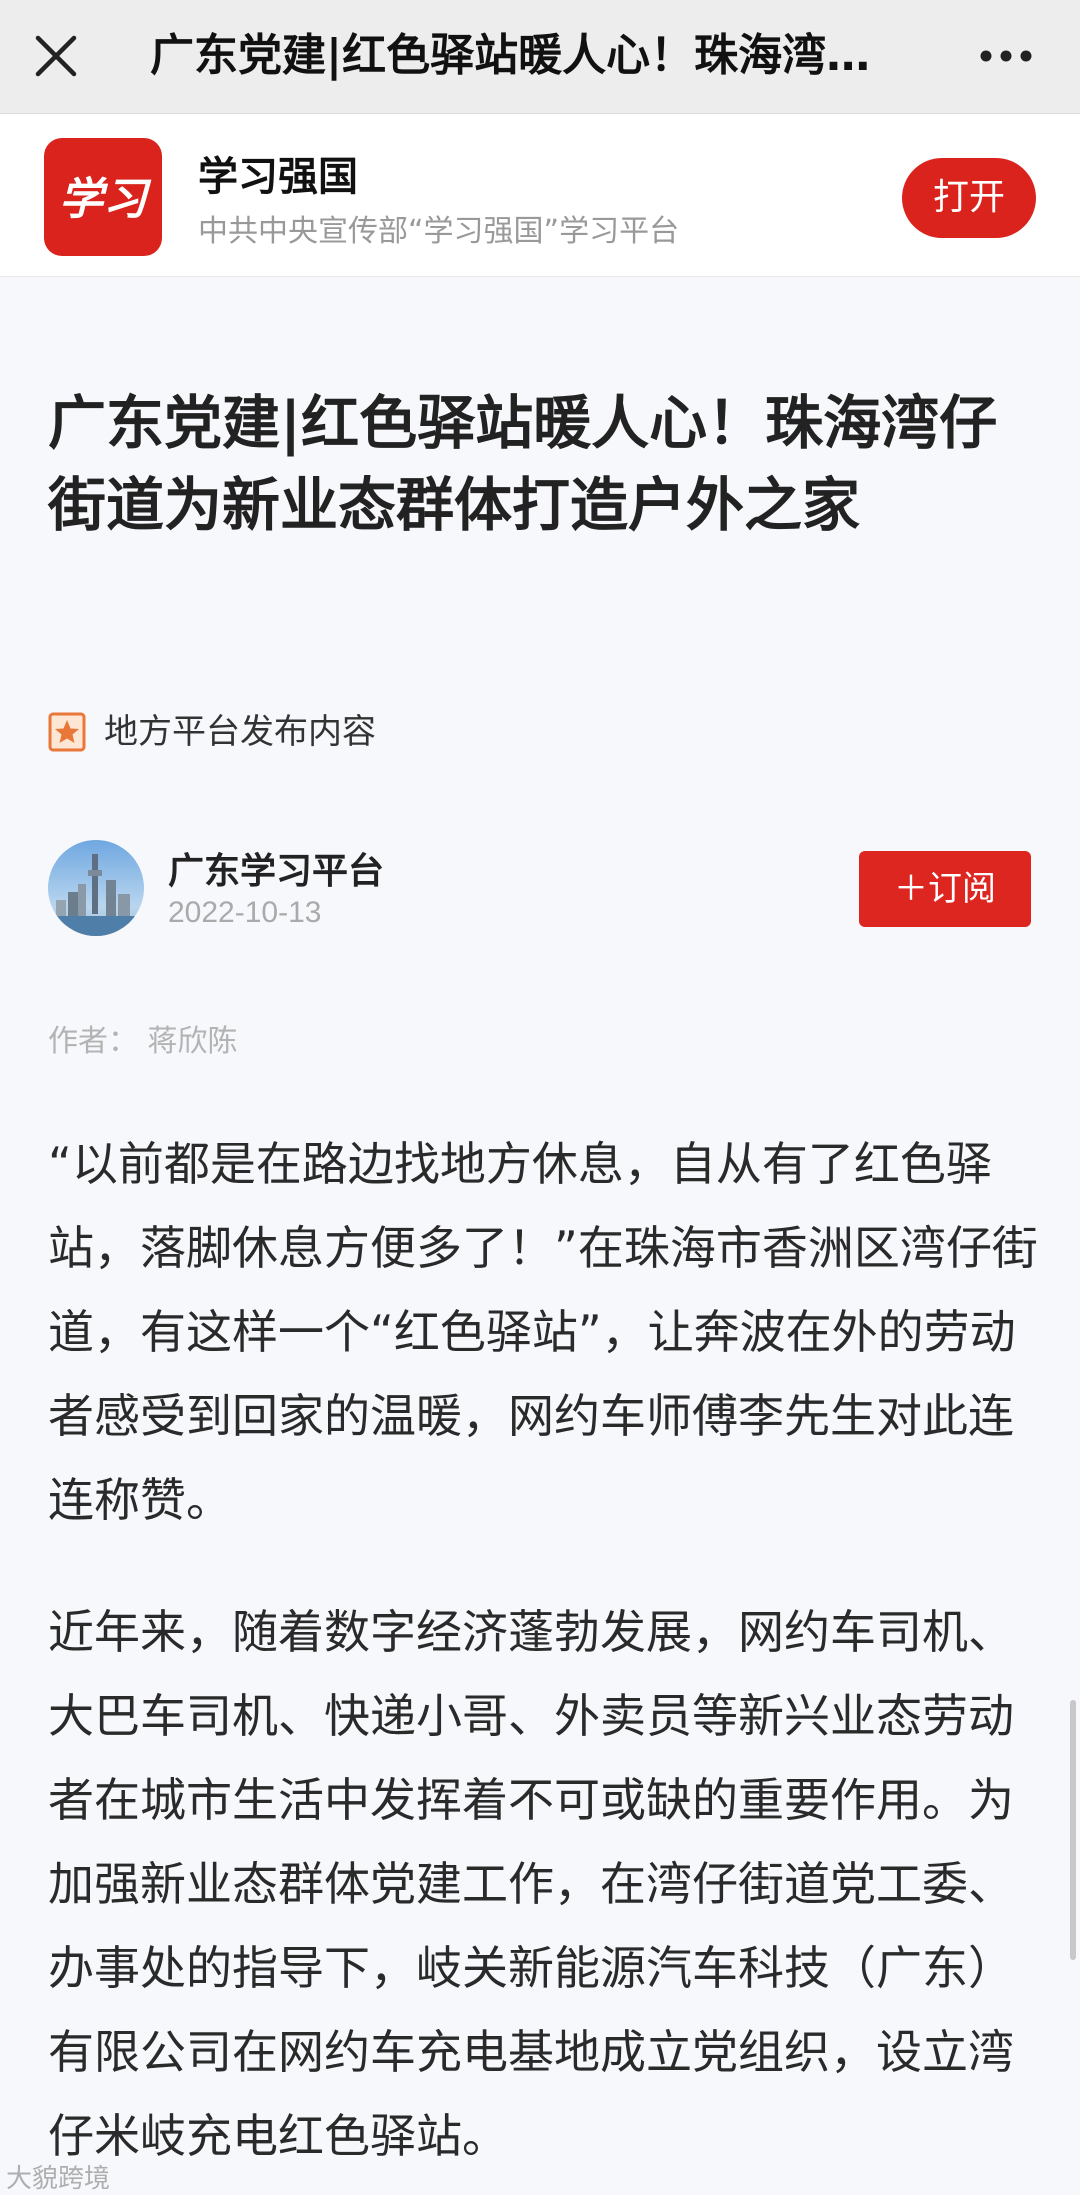  Describe the element at coordinates (278, 177) in the screenshot. I see `app-name: 学习强国` at that location.